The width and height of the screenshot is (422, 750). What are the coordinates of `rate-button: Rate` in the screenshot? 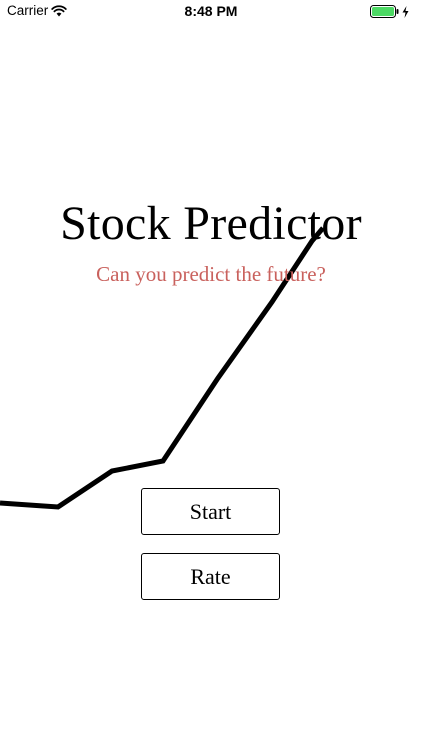 It's located at (210, 576).